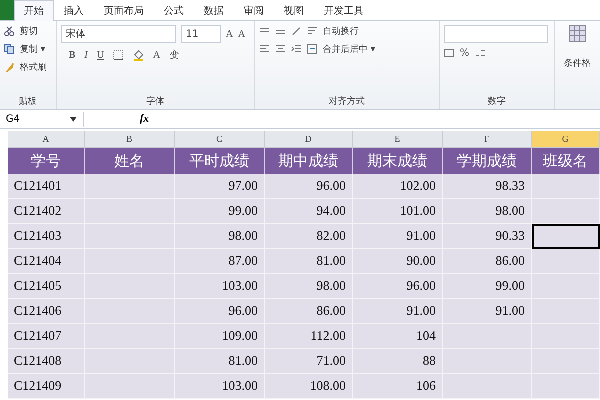 The image size is (600, 400). I want to click on table-cell: C121402, so click(46, 211).